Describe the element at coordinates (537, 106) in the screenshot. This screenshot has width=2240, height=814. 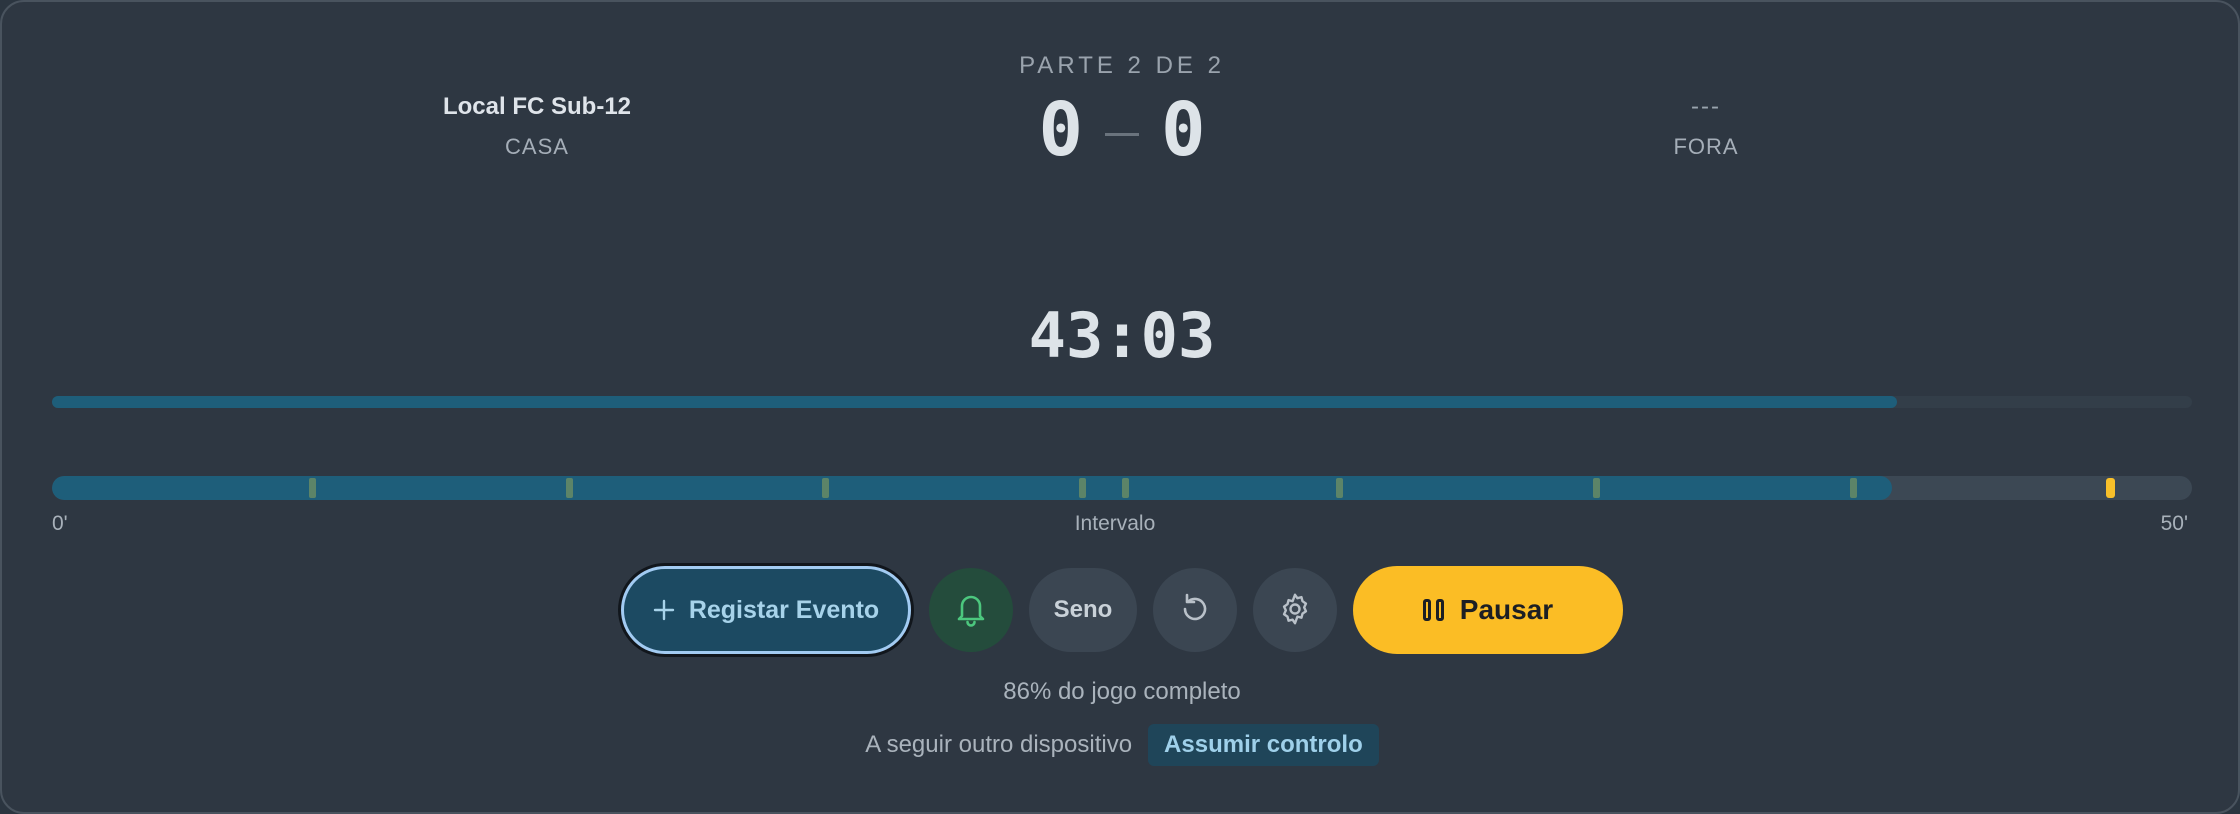
I see `home-team-name: Local FC Sub-12` at that location.